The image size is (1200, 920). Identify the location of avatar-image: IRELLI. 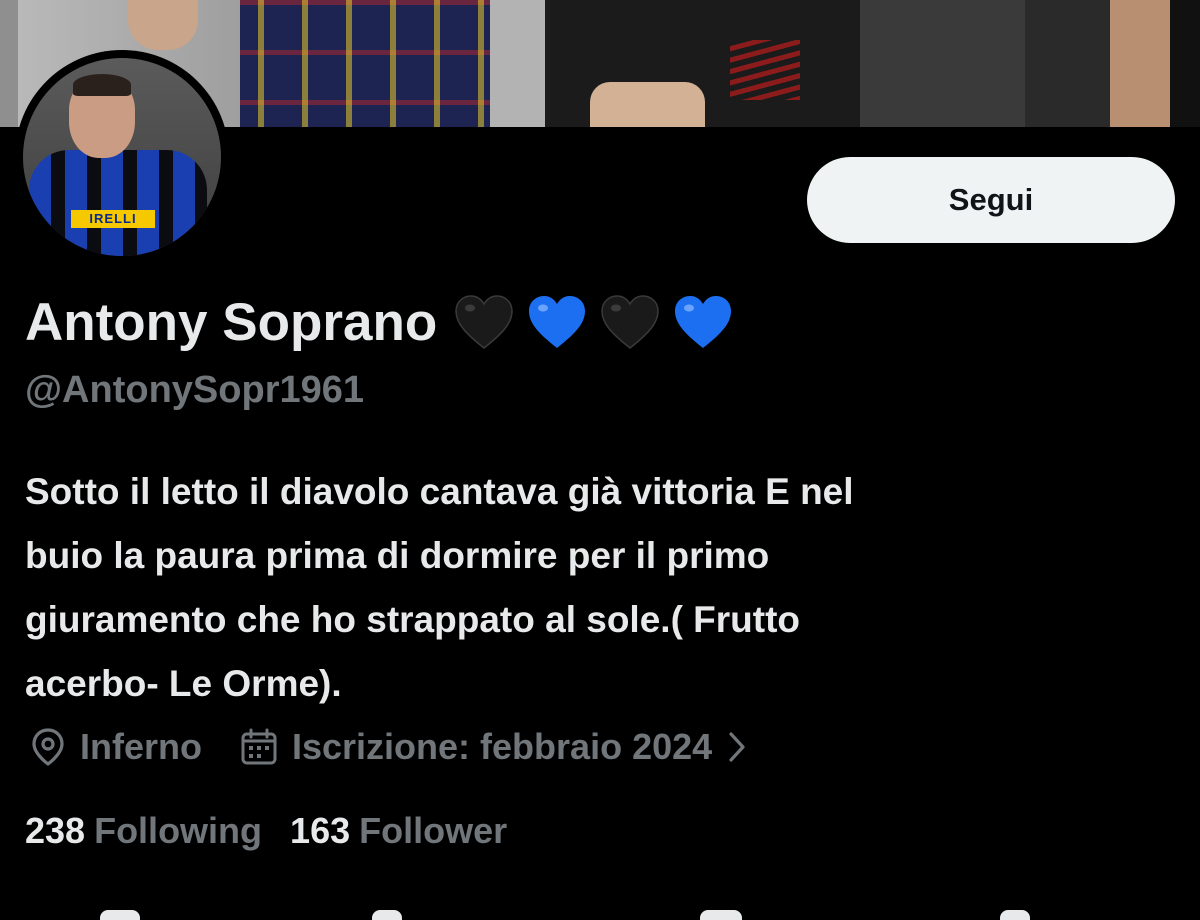
(122, 157).